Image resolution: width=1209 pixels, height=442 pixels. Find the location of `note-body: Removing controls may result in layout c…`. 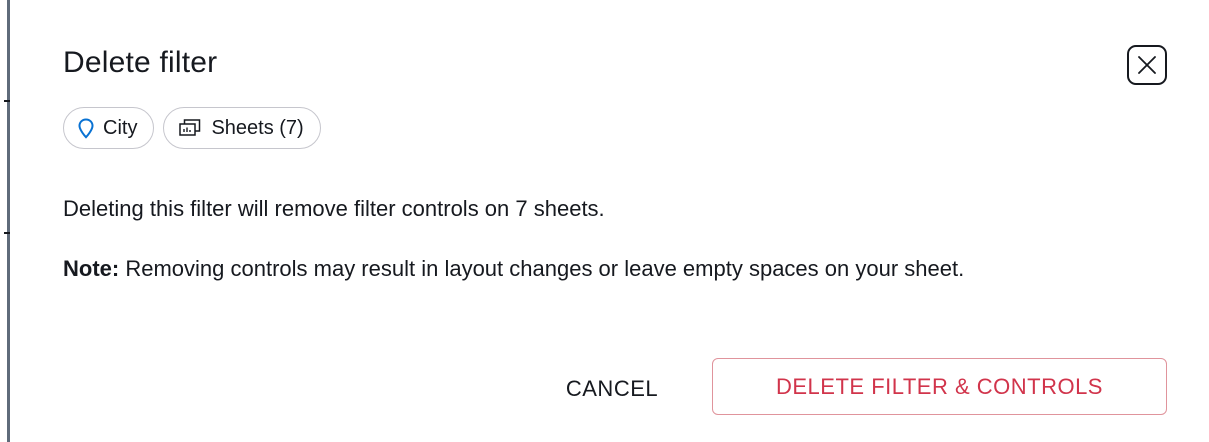

note-body: Removing controls may result in layout c… is located at coordinates (542, 268).